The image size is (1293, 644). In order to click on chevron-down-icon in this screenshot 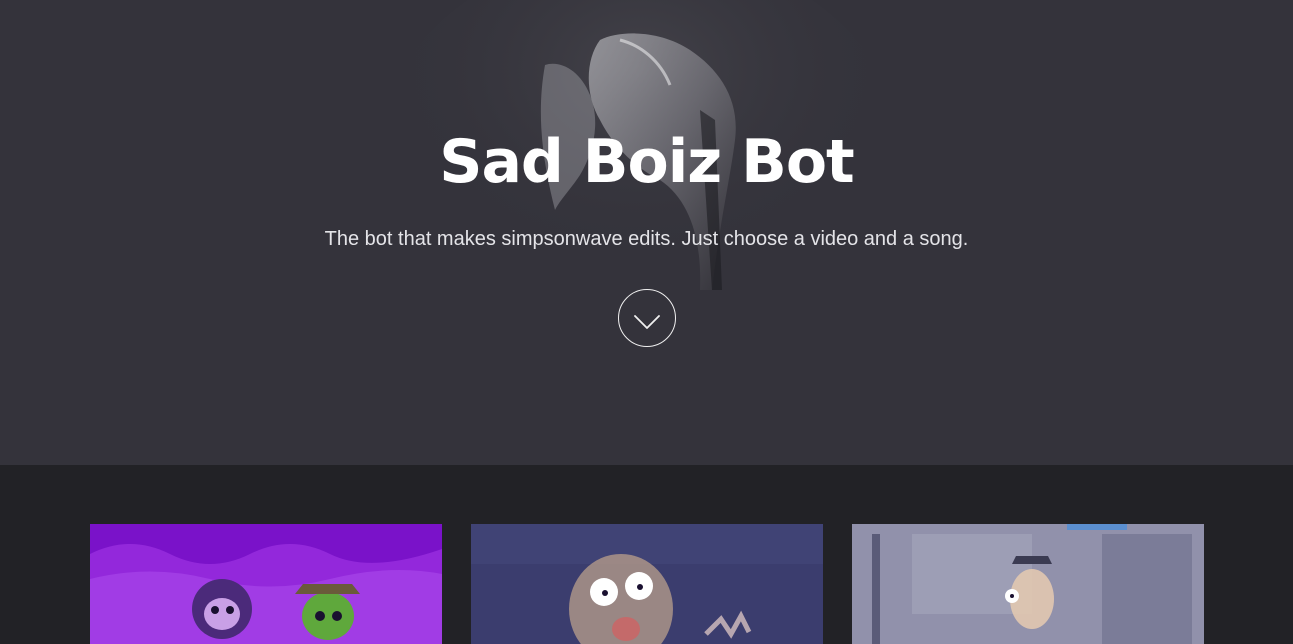, I will do `click(647, 322)`.